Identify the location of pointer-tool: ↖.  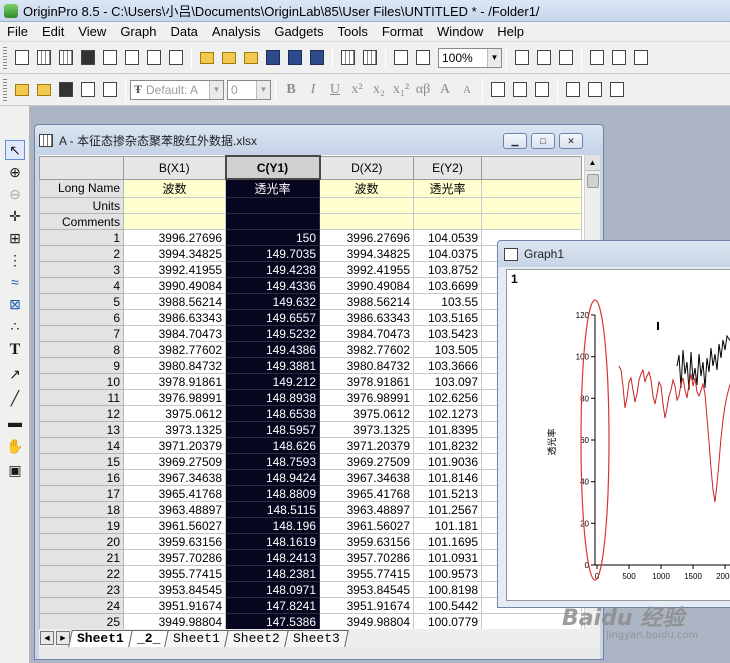
(15, 150).